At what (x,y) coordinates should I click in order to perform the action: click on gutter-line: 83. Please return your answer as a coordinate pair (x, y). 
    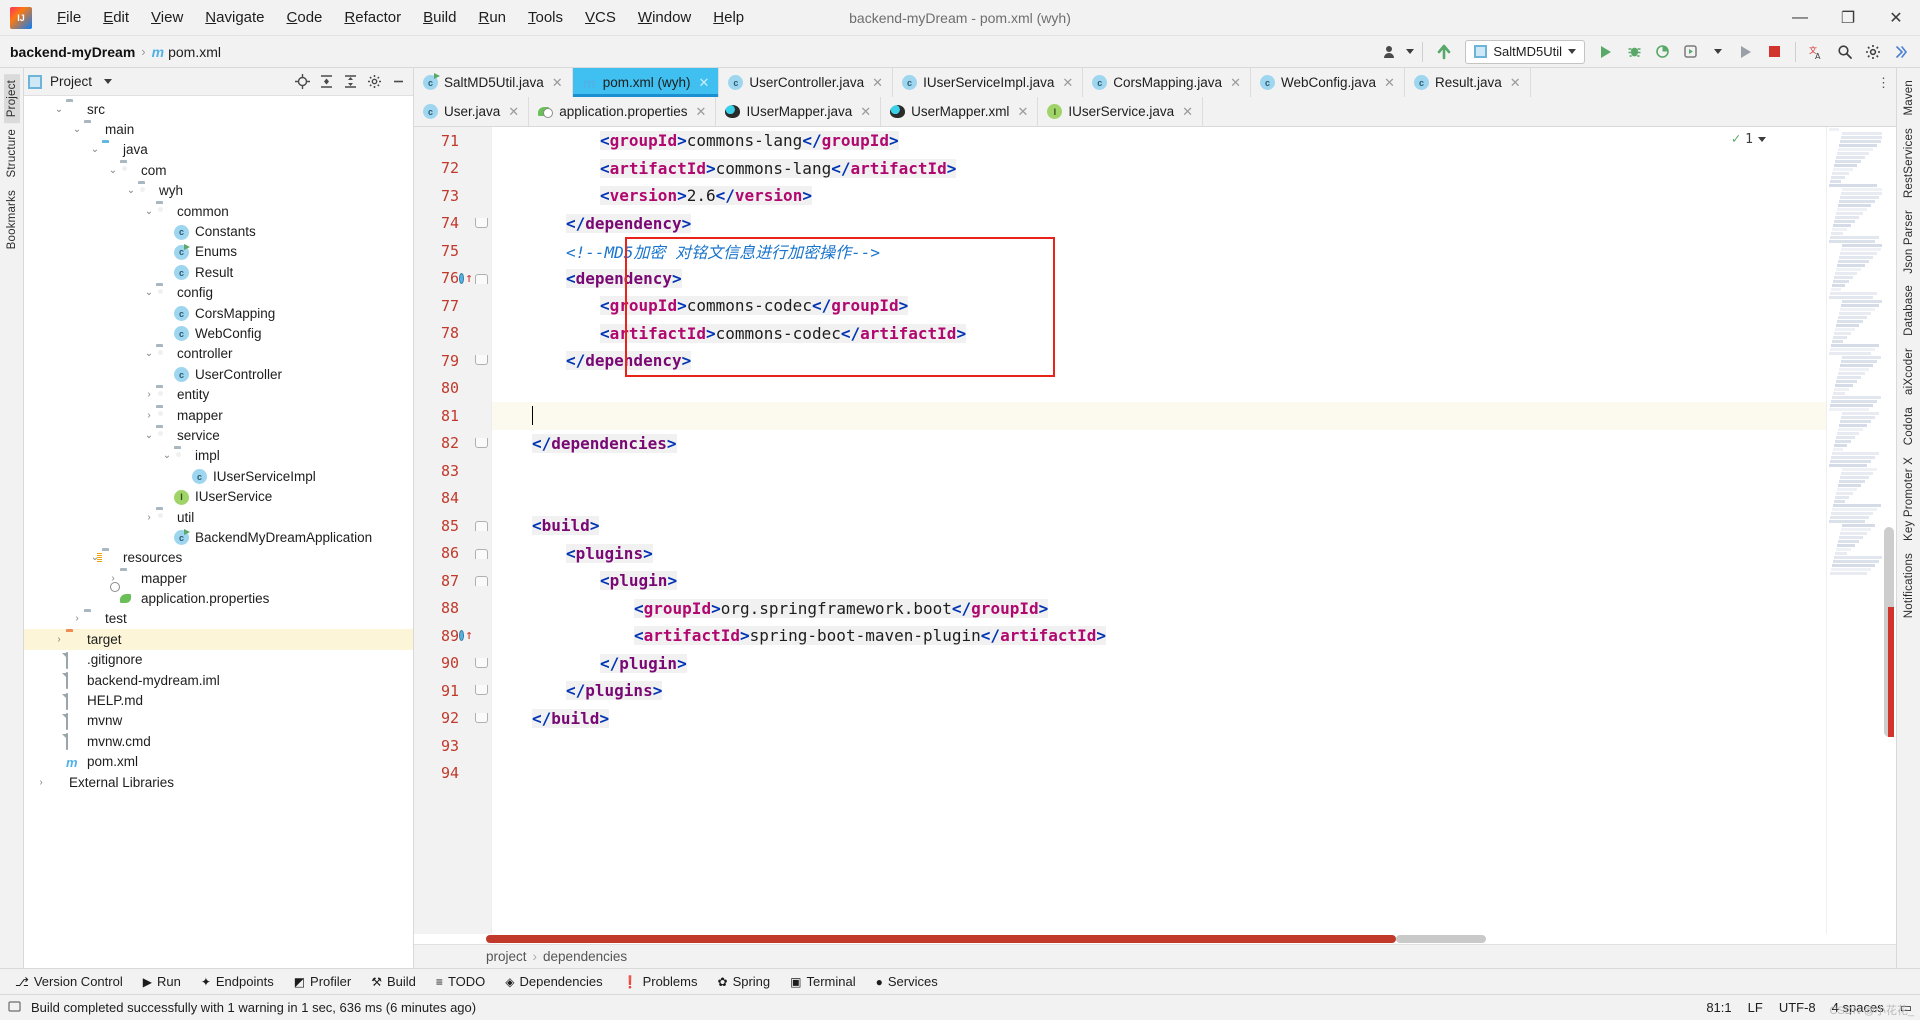
    Looking at the image, I should click on (452, 471).